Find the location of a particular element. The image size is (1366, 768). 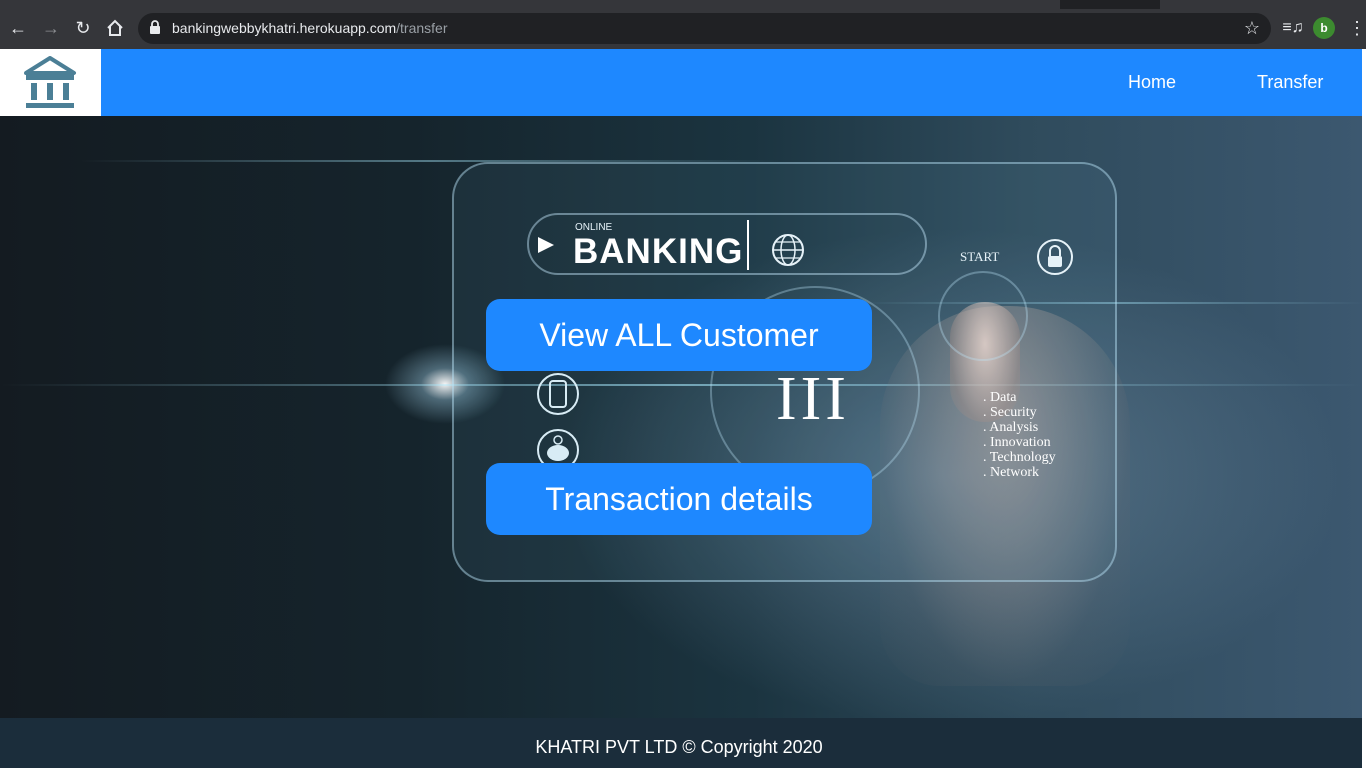

globe-icon is located at coordinates (788, 250).